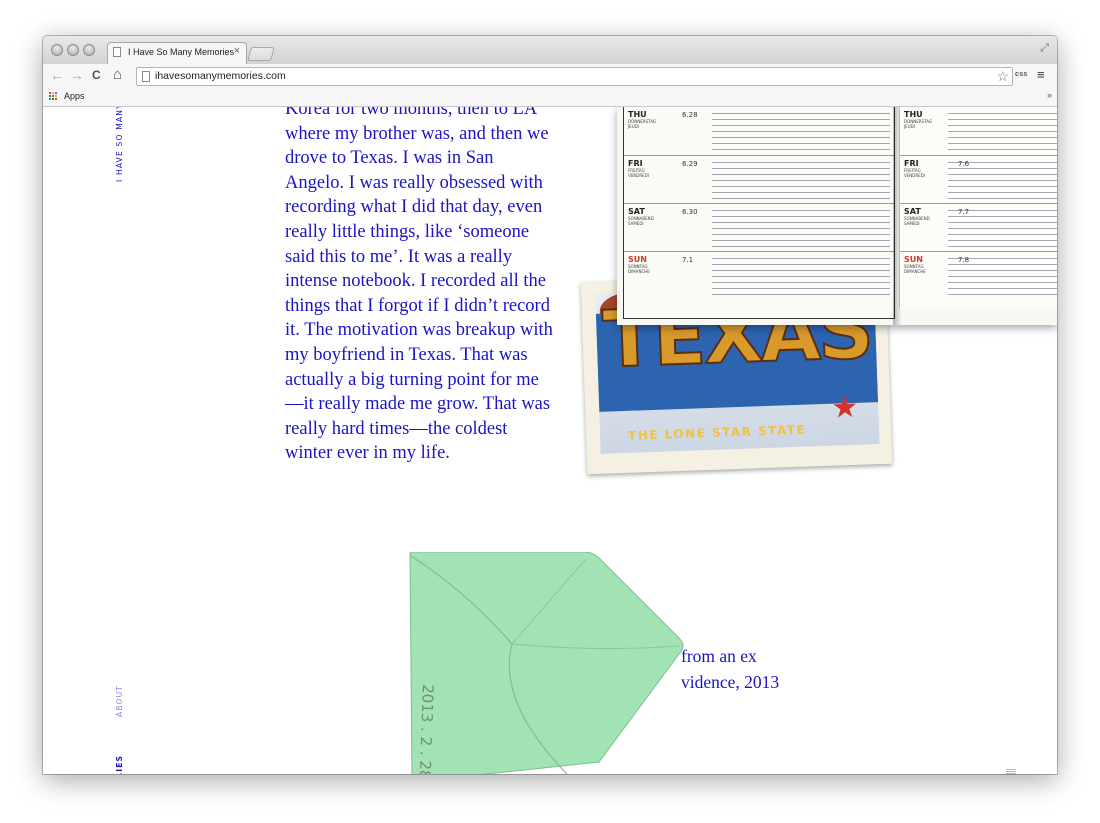 The image size is (1100, 823). I want to click on title-bar: I Have So Many Memories × ⤢, so click(550, 50).